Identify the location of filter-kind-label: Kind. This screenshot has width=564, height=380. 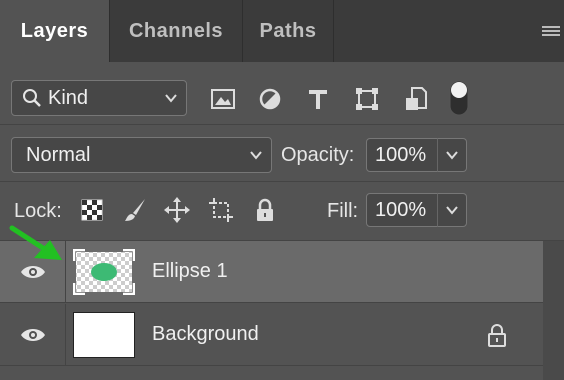
(68, 97).